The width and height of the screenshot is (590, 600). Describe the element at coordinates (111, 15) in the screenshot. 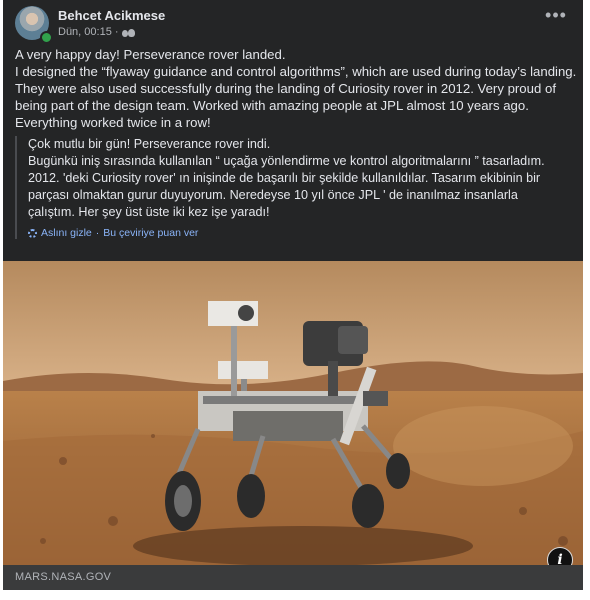

I see `author-name: Behcet Acikmese` at that location.